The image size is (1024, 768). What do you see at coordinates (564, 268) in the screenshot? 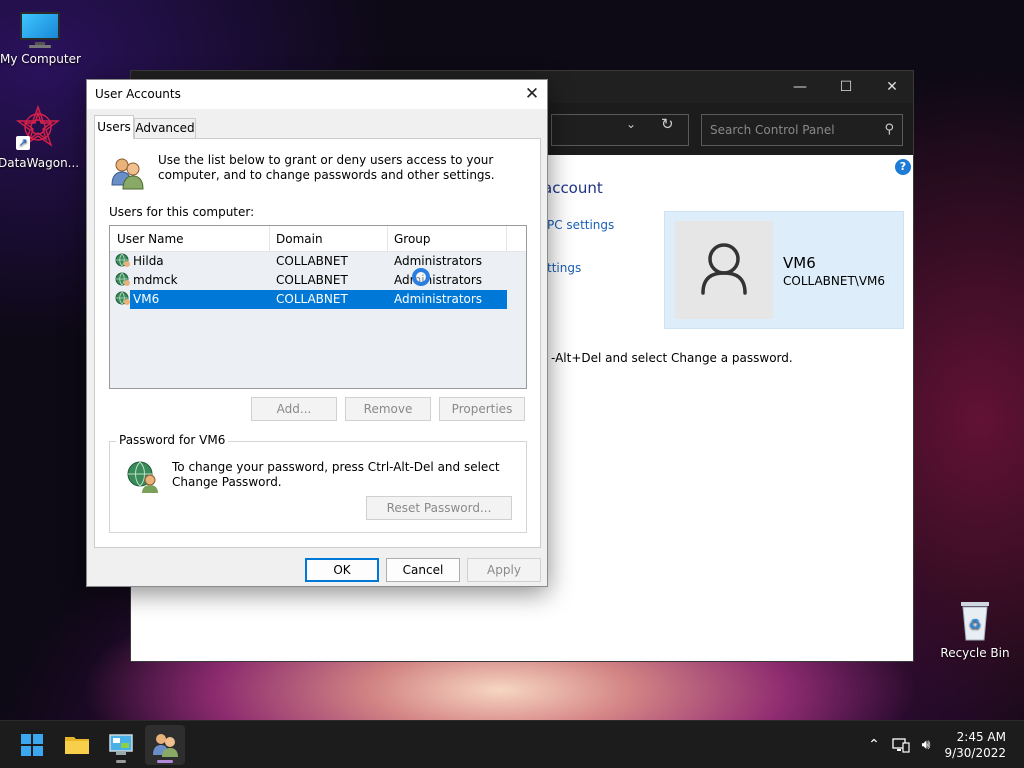
I see `settings-link: ttings` at bounding box center [564, 268].